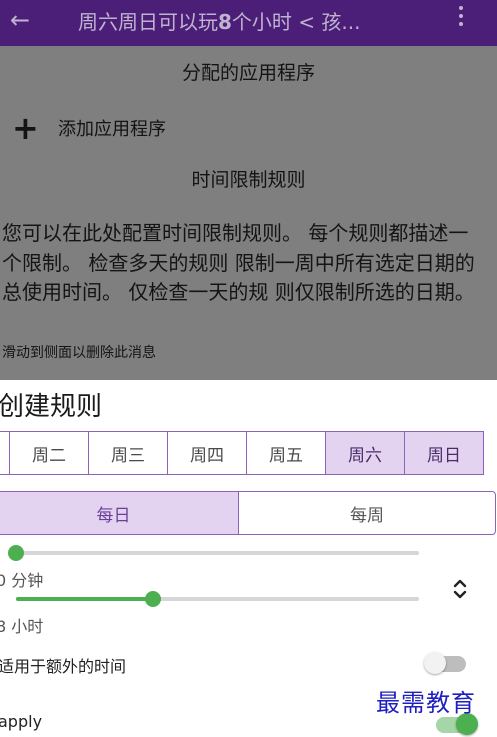 The height and width of the screenshot is (737, 497). I want to click on max-time-value: 8 小时, so click(22, 626).